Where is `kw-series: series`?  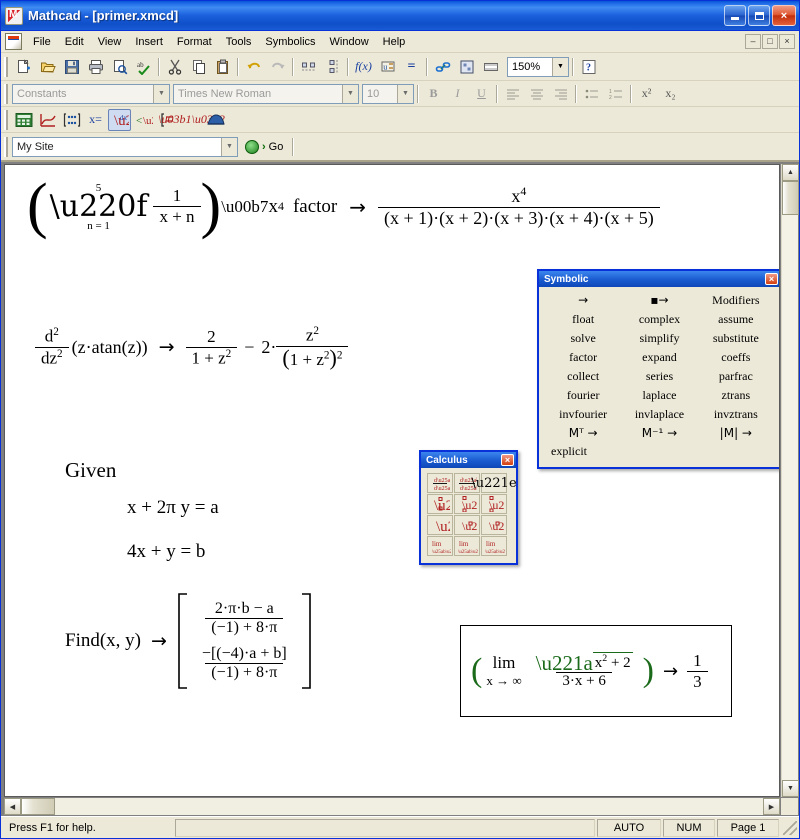 kw-series: series is located at coordinates (659, 376).